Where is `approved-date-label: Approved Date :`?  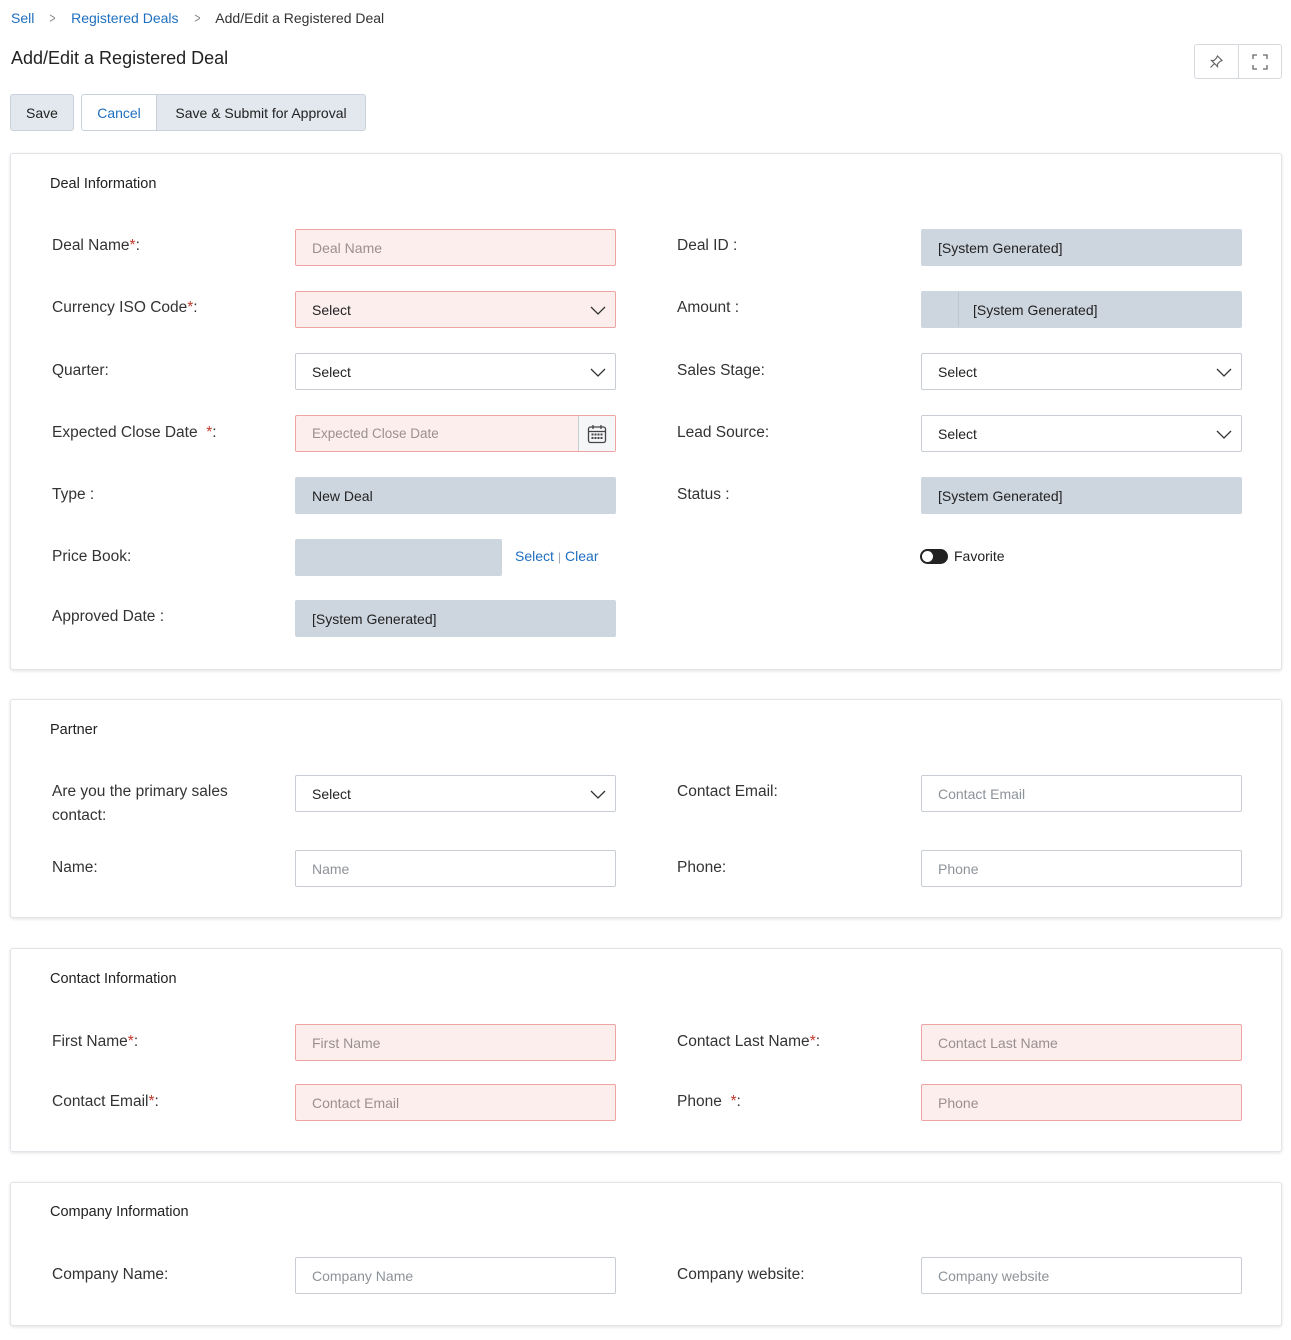
approved-date-label: Approved Date : is located at coordinates (108, 616).